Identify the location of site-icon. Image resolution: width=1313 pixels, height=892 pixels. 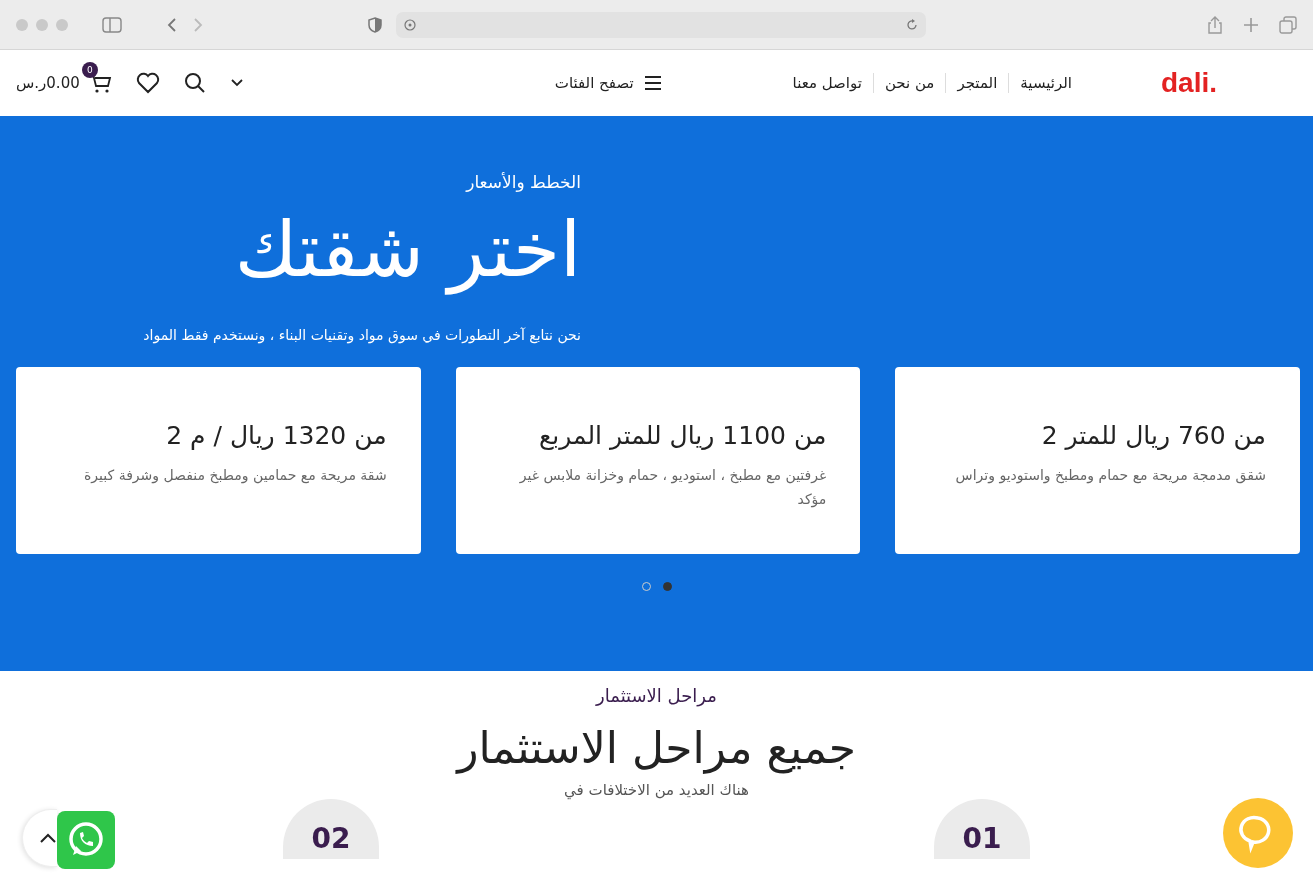
(410, 24).